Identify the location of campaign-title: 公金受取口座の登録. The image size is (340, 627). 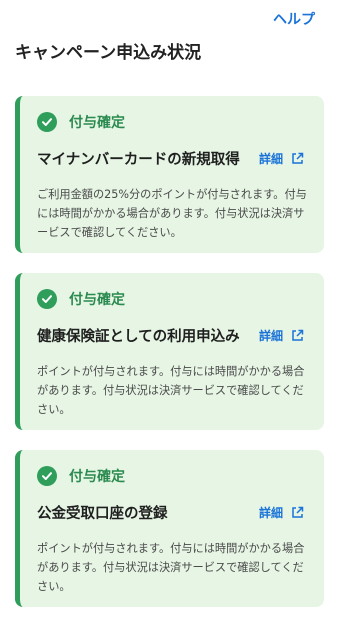
(102, 514).